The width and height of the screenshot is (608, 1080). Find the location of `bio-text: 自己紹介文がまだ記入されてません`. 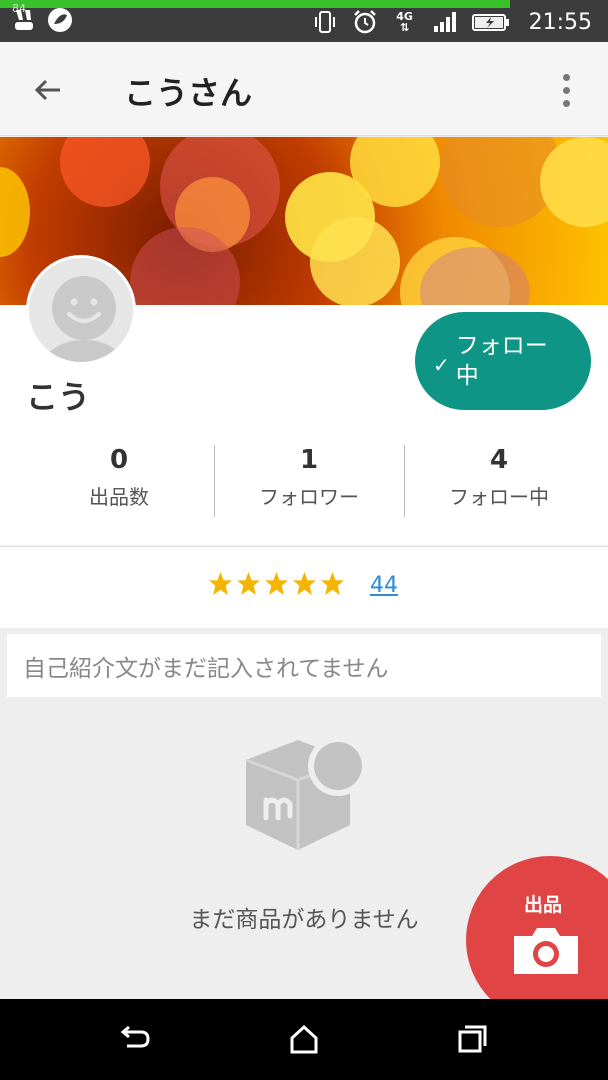

bio-text: 自己紹介文がまだ記入されてません is located at coordinates (304, 665).